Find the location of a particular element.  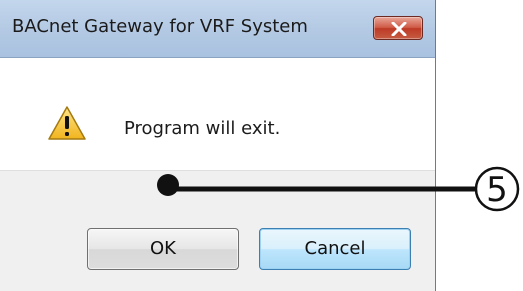

warning-icon is located at coordinates (67, 123).